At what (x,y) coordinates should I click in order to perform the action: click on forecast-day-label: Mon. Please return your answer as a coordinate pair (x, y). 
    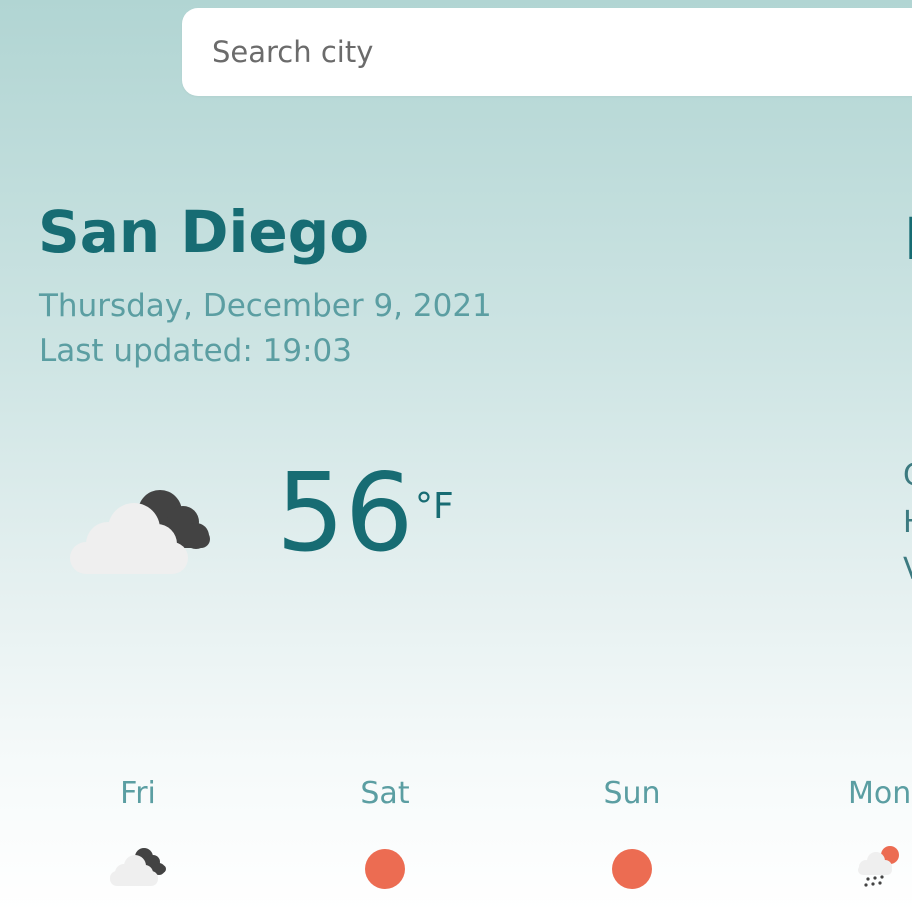
    Looking at the image, I should click on (880, 793).